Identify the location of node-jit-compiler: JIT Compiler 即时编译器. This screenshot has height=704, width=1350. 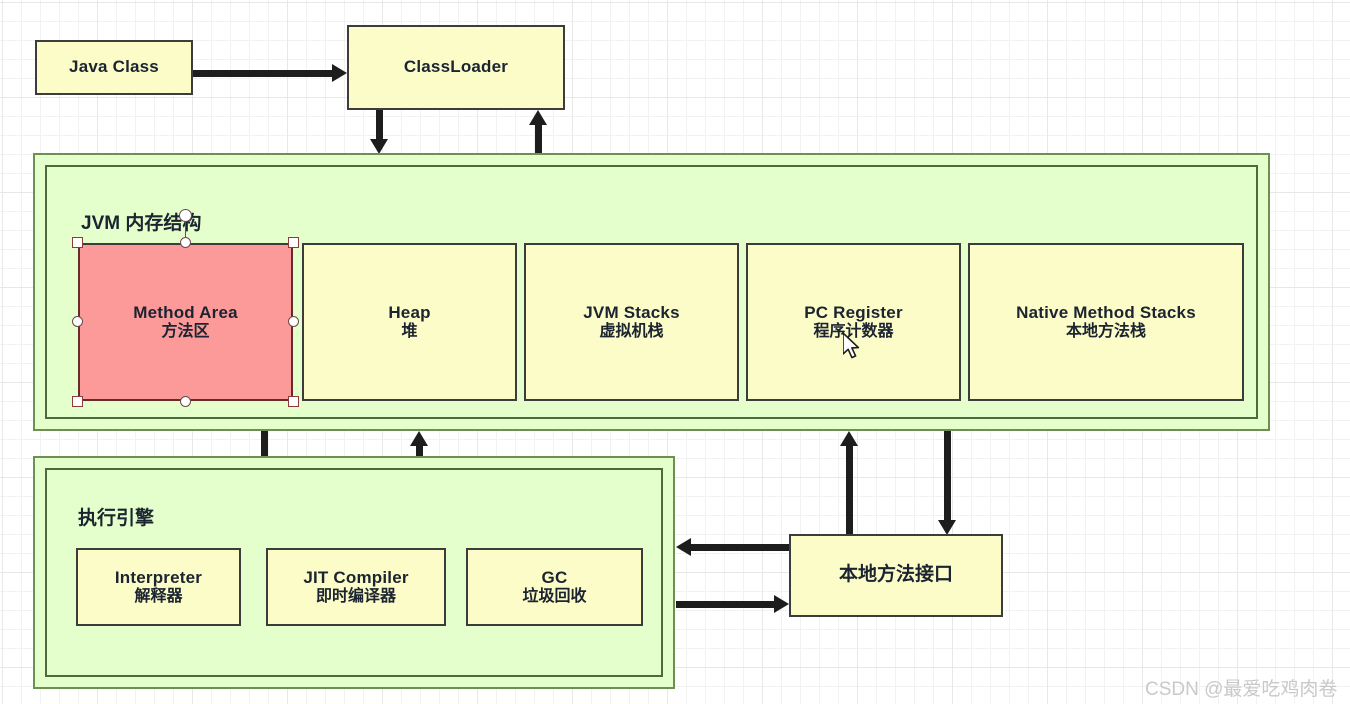
(356, 587).